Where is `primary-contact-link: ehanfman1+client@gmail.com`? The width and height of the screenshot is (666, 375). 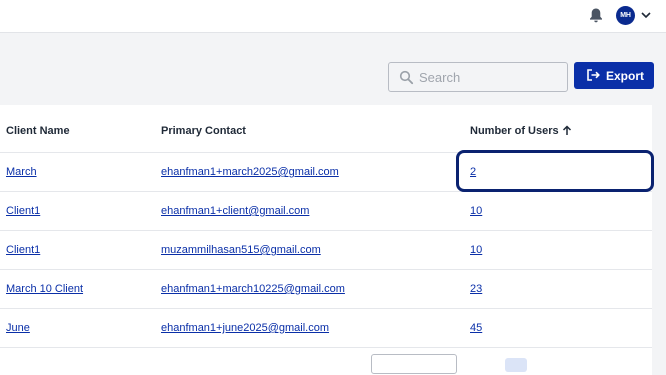 primary-contact-link: ehanfman1+client@gmail.com is located at coordinates (235, 211).